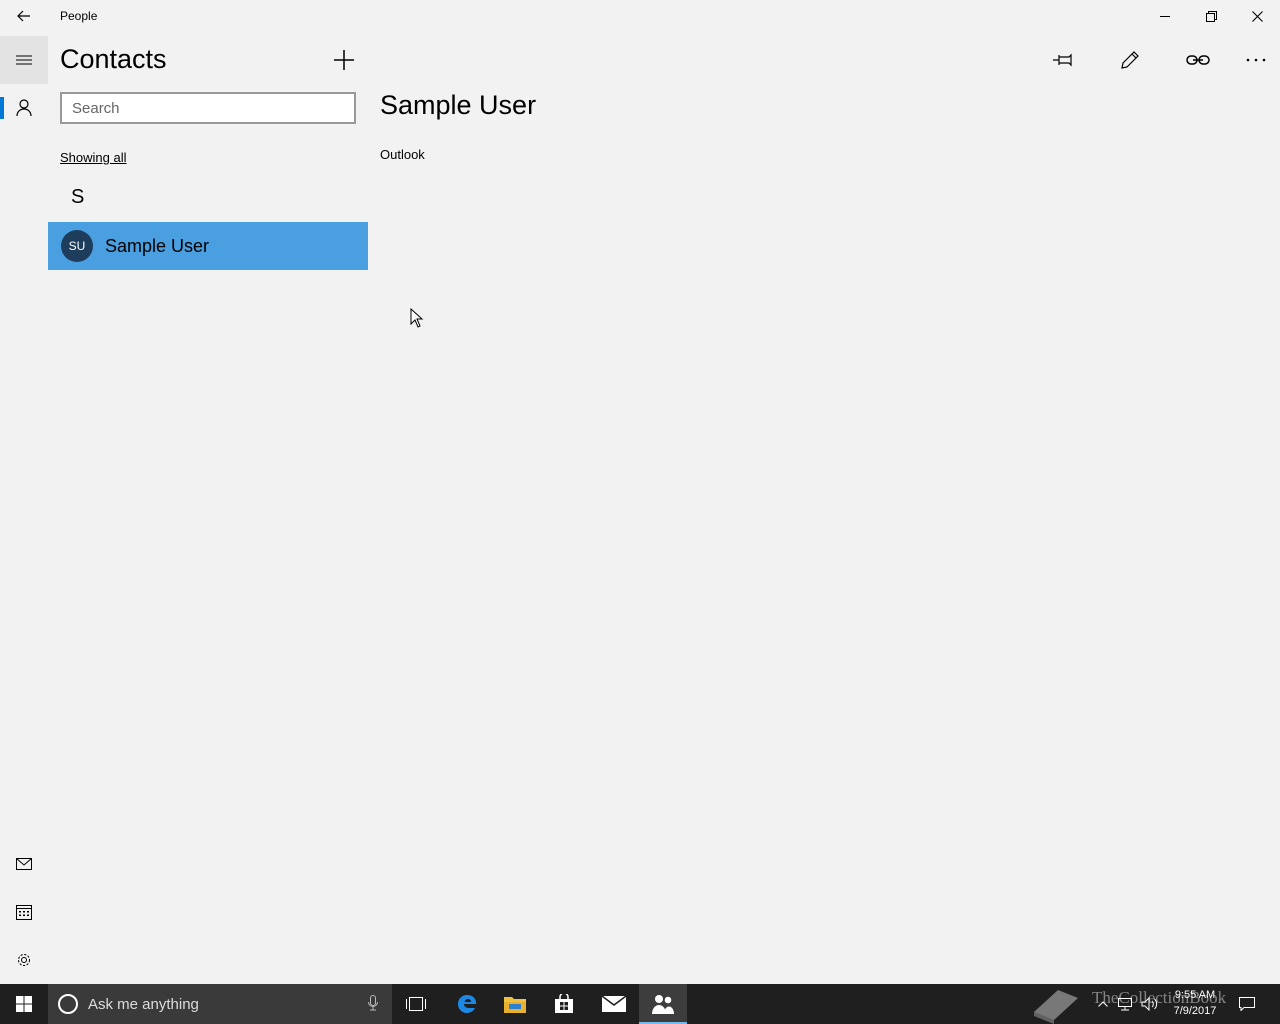  Describe the element at coordinates (157, 245) in the screenshot. I see `contact-name: Sample User` at that location.